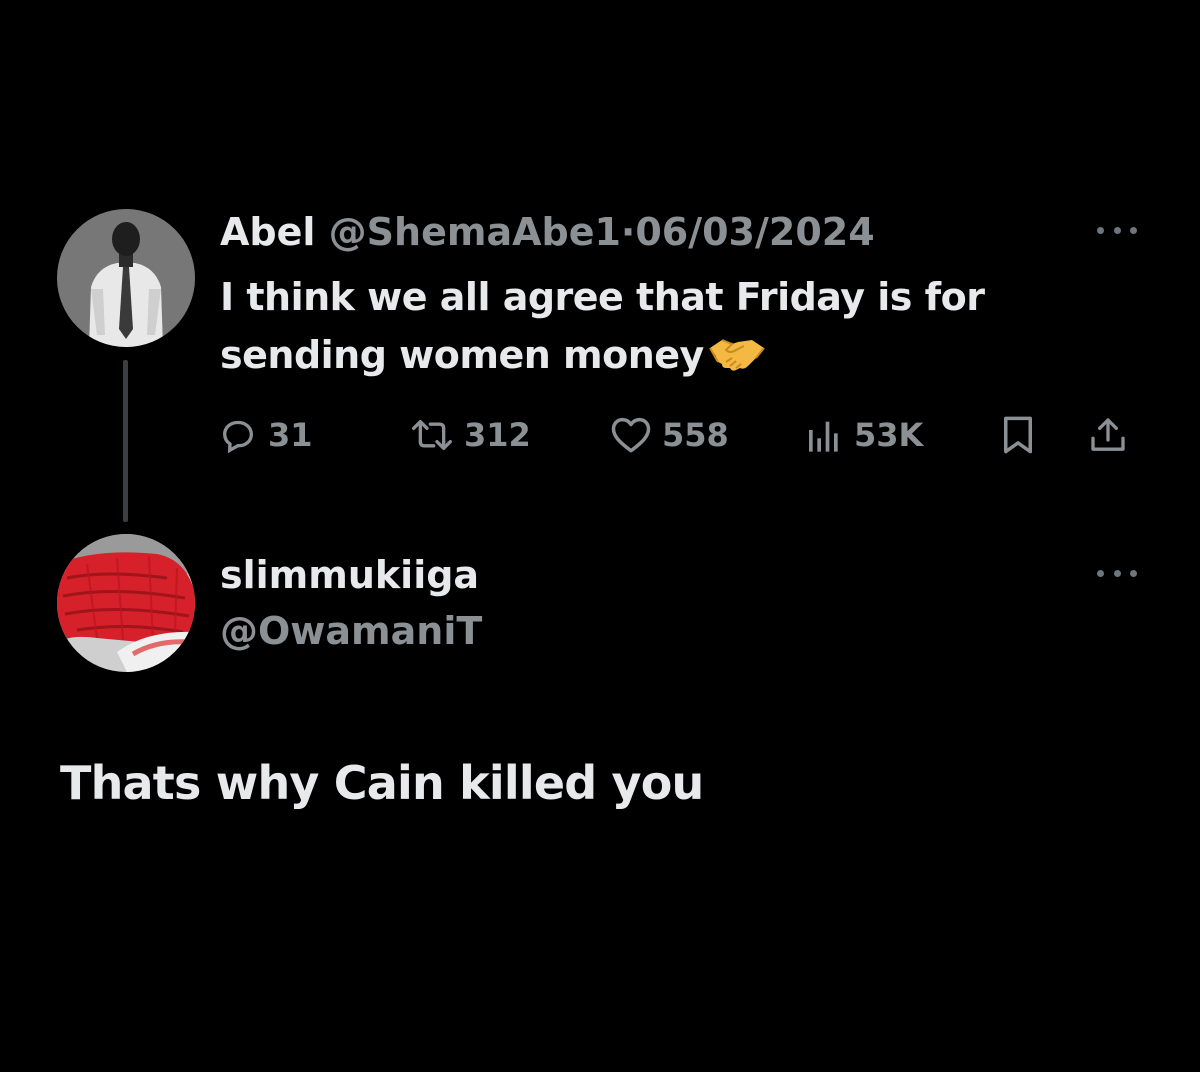  Describe the element at coordinates (351, 631) in the screenshot. I see `reply-handle: @OwamaniT` at that location.